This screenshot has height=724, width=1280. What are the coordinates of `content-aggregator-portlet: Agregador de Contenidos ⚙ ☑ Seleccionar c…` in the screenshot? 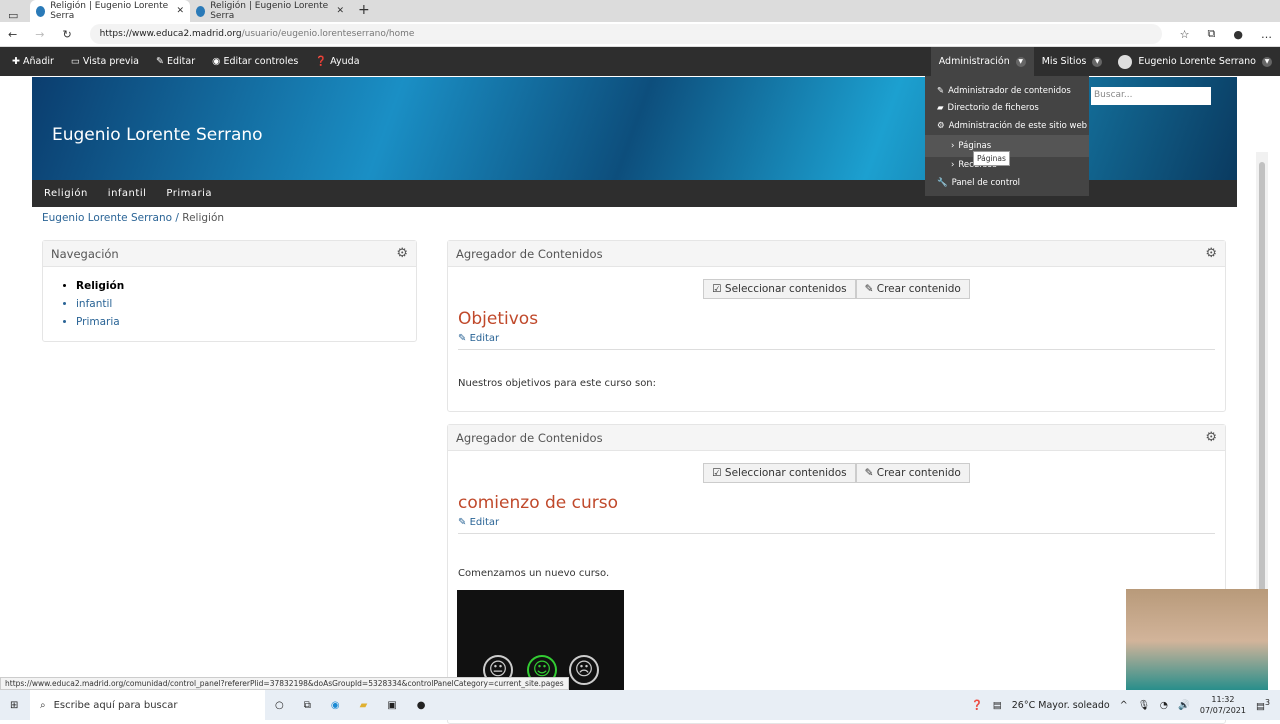 It's located at (836, 326).